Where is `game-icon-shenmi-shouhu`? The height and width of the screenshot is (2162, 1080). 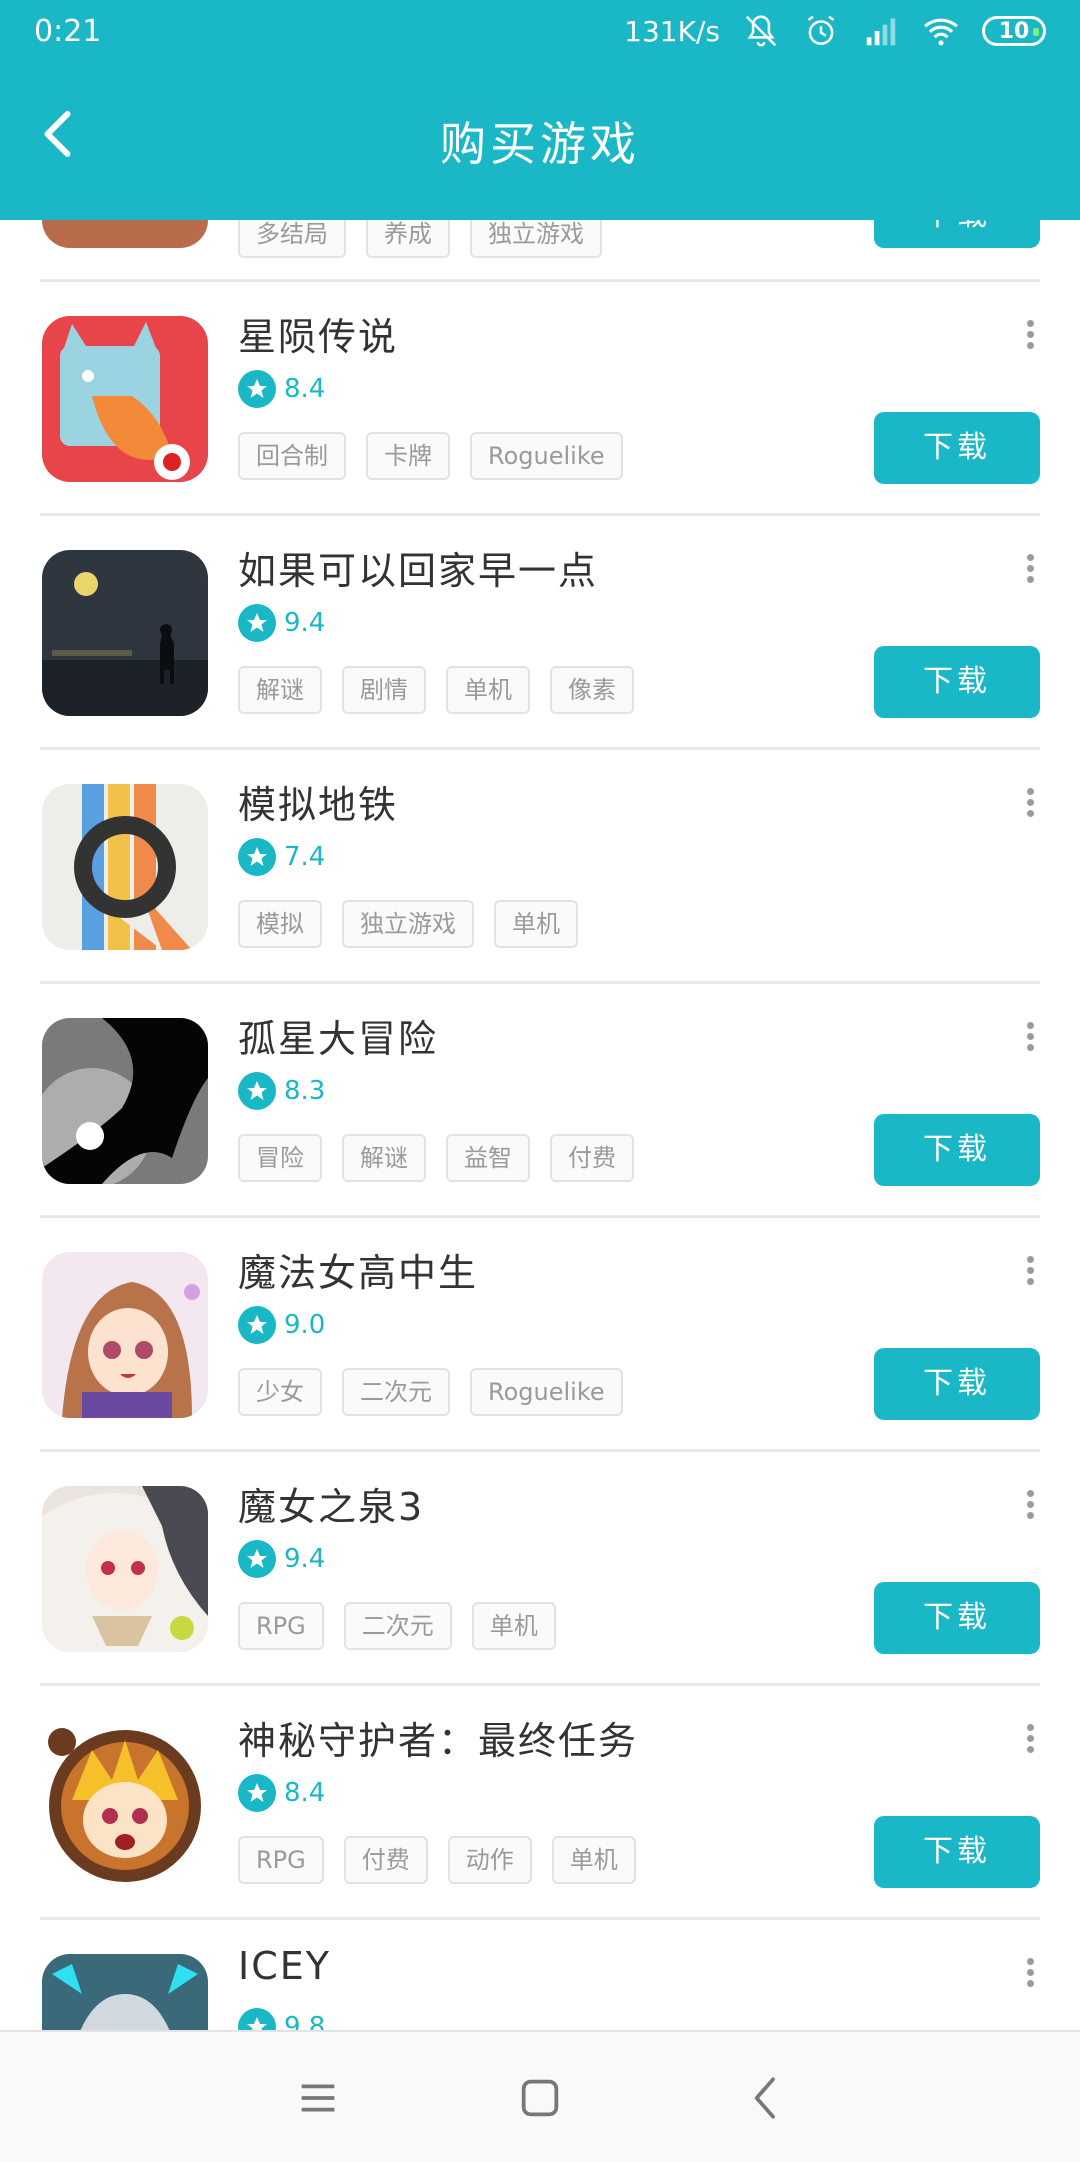
game-icon-shenmi-shouhu is located at coordinates (125, 1803).